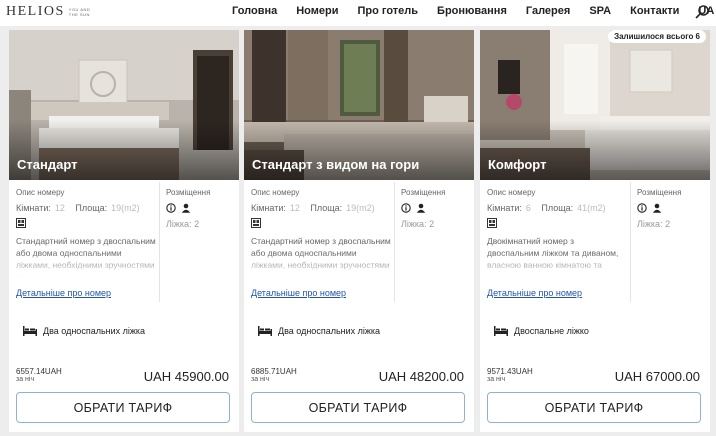 This screenshot has height=436, width=716. Describe the element at coordinates (359, 105) in the screenshot. I see `room-photo: Стандарт з видом на гори` at that location.